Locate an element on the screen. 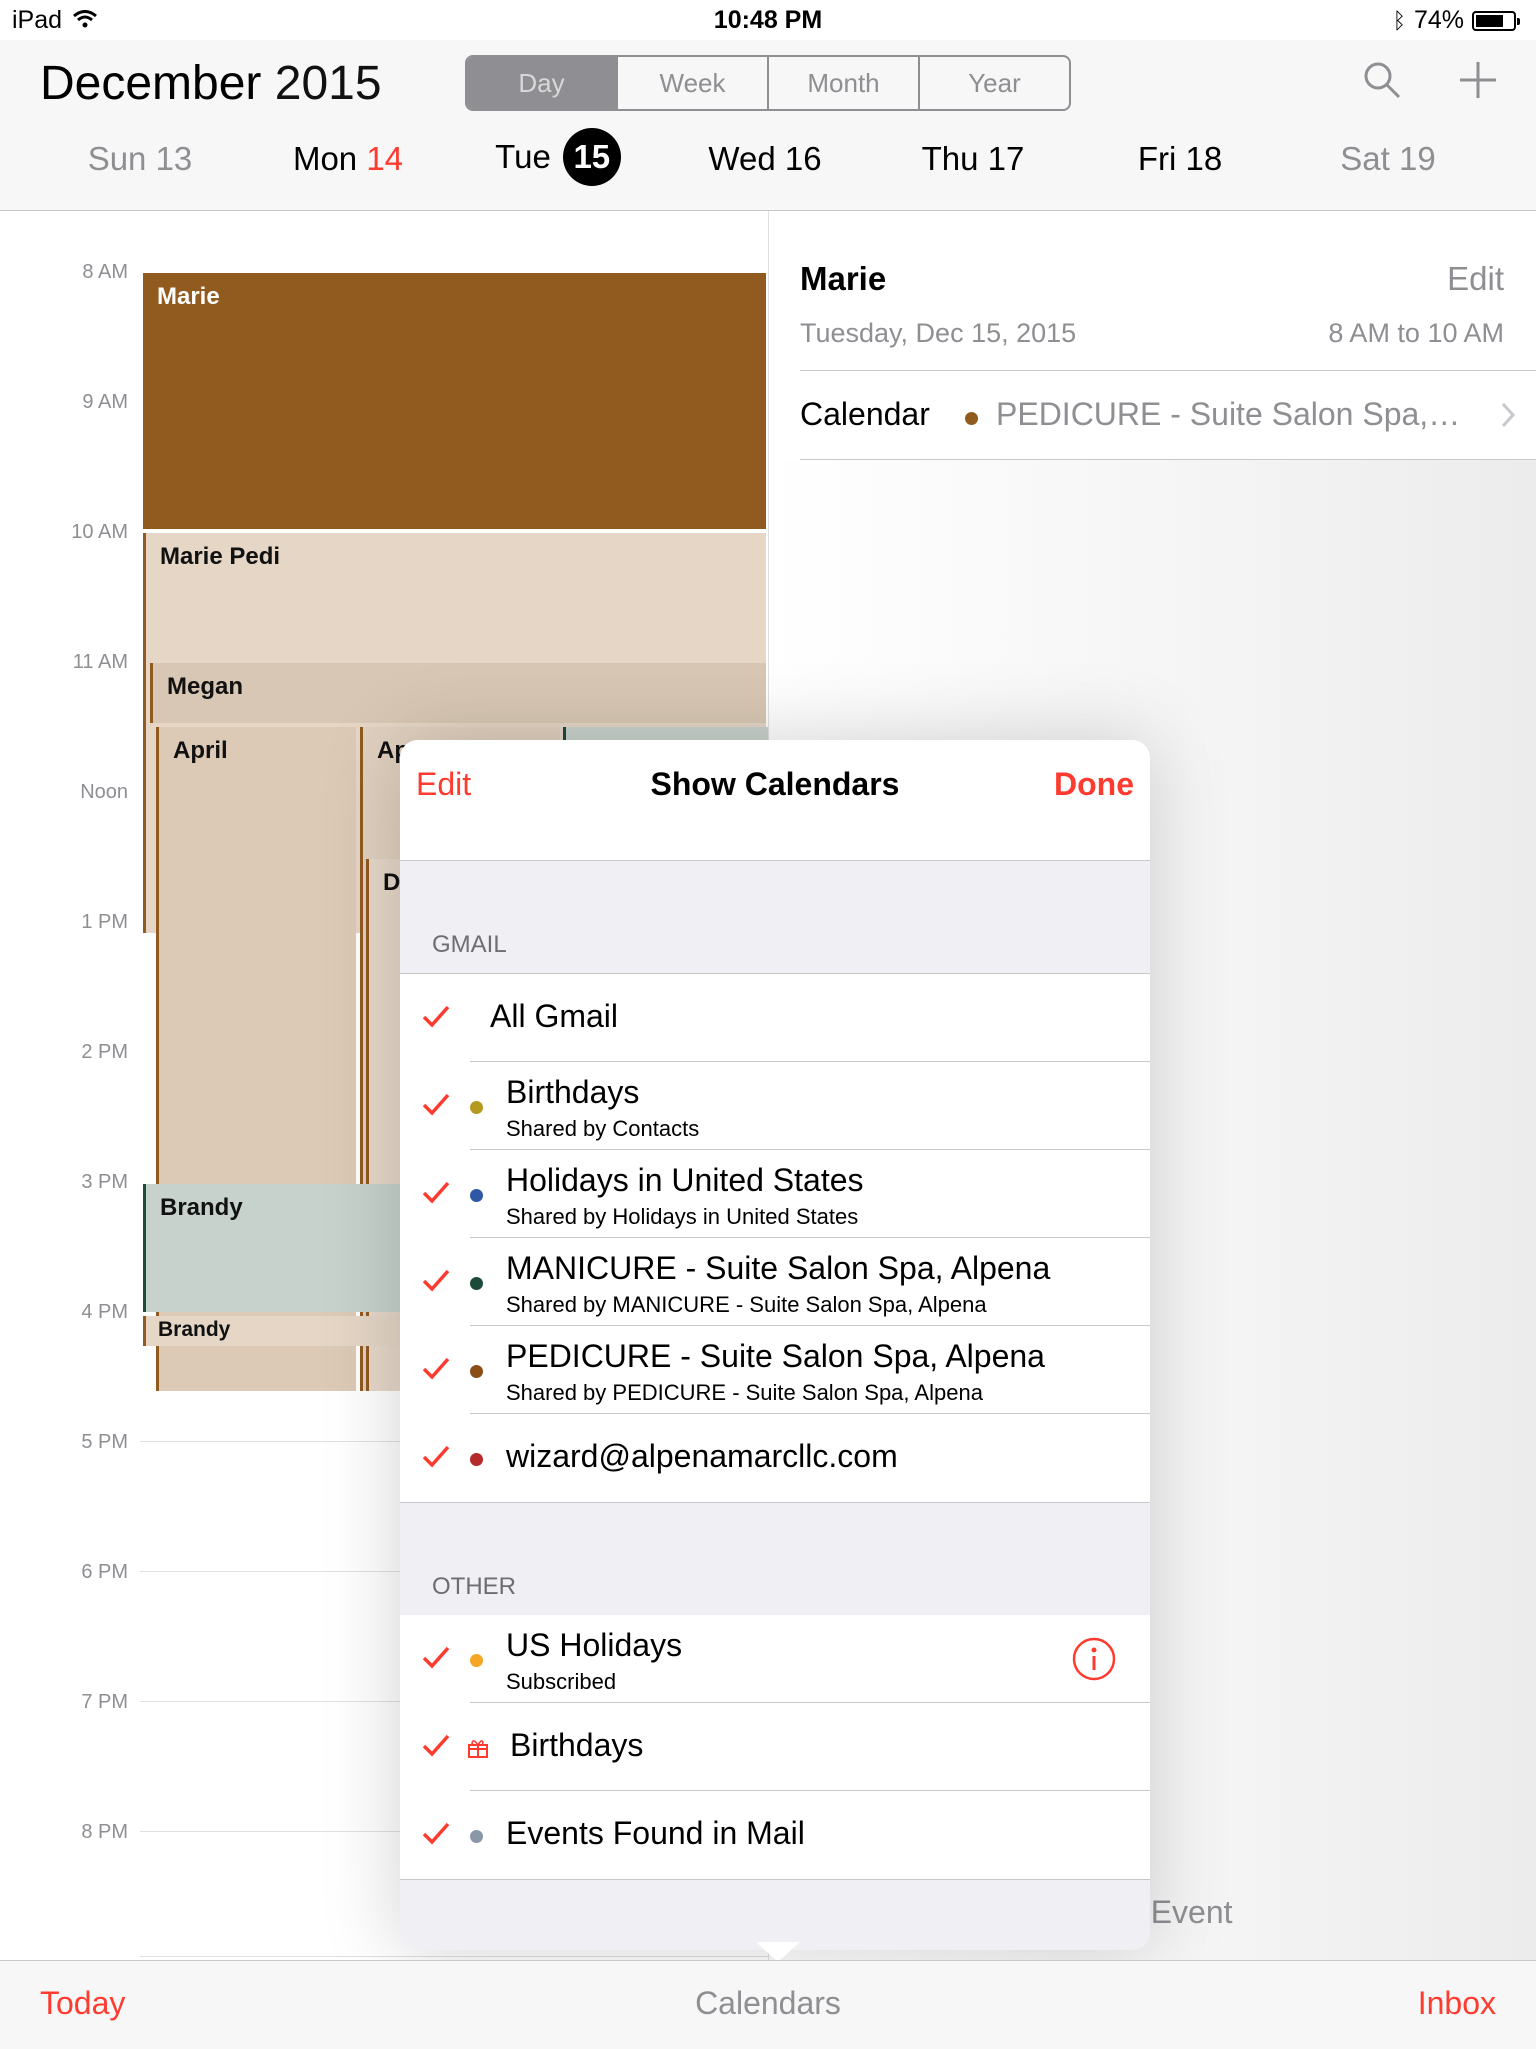 Image resolution: width=1536 pixels, height=2049 pixels. calendar-row-wizard: wizard@alpenamarcllc.com is located at coordinates (775, 1458).